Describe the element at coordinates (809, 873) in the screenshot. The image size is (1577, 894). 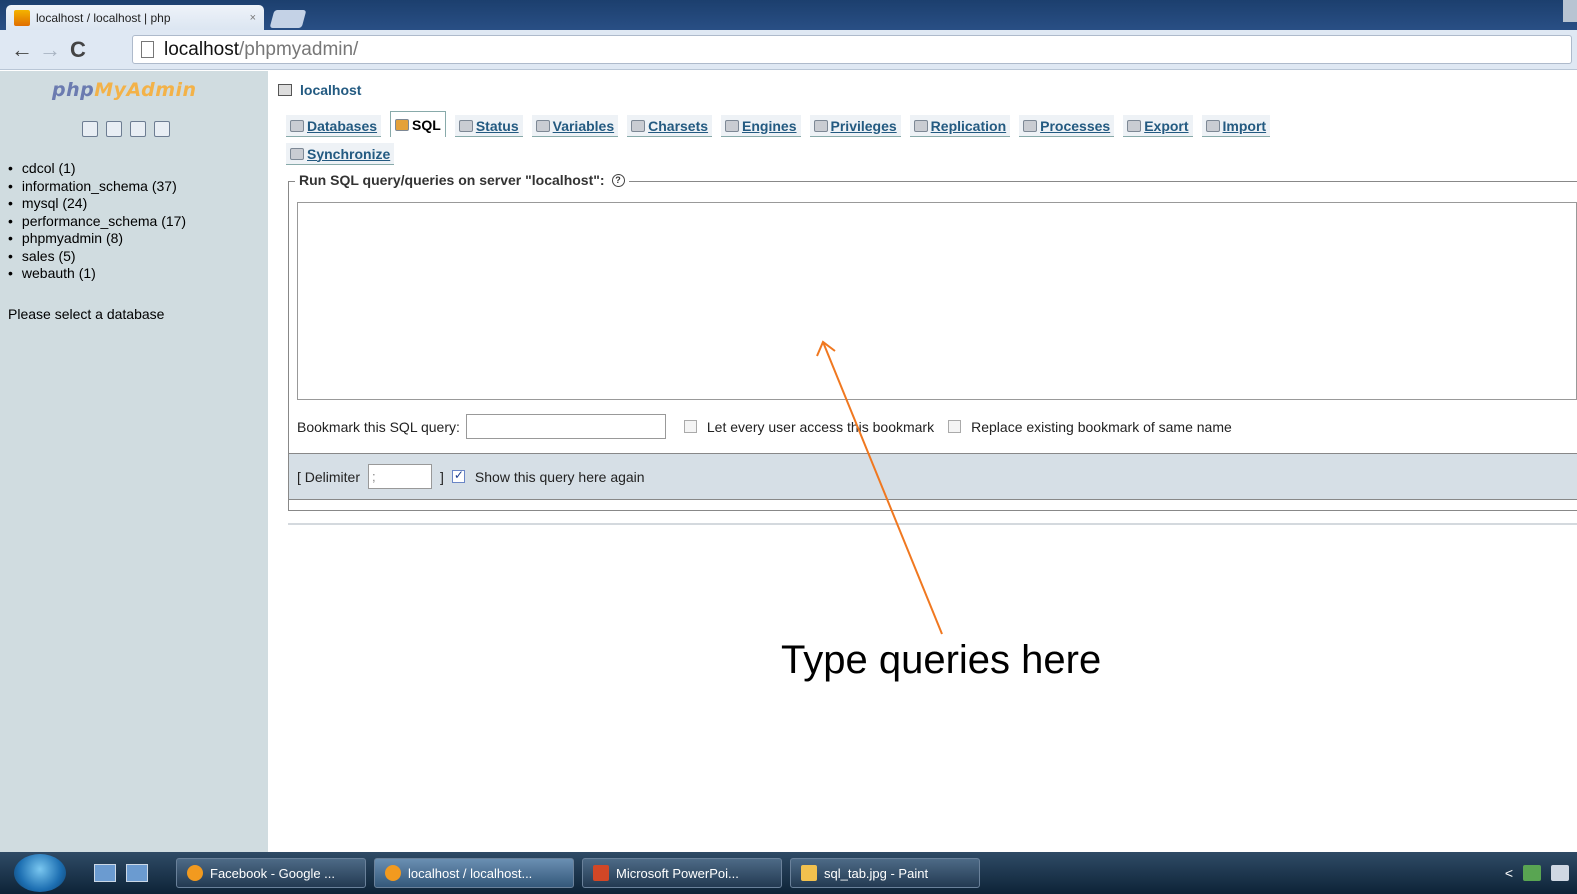
I see `paint-icon` at that location.